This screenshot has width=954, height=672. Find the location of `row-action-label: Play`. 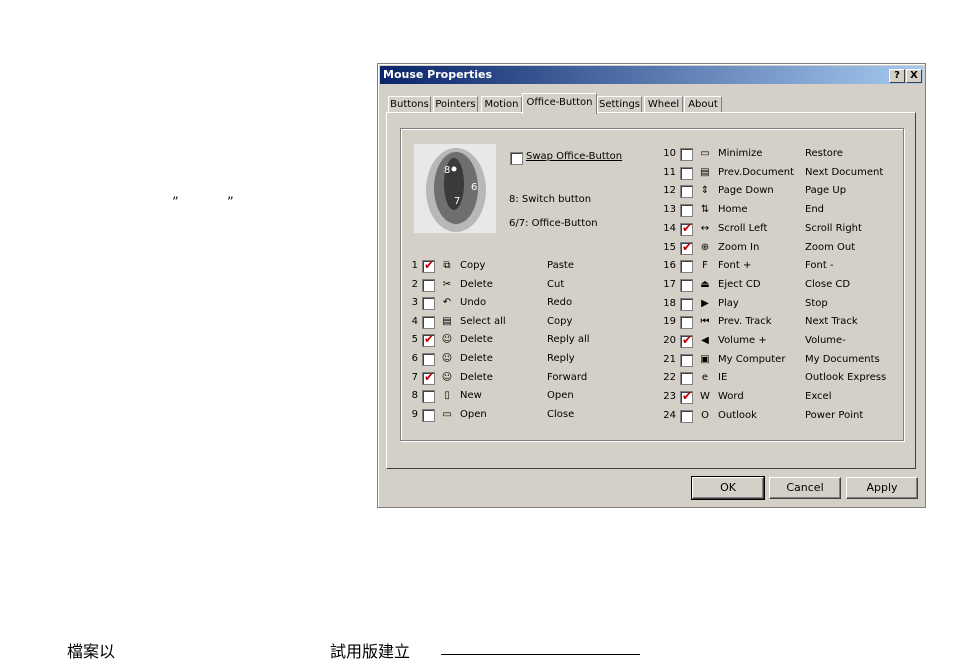

row-action-label: Play is located at coordinates (728, 303).